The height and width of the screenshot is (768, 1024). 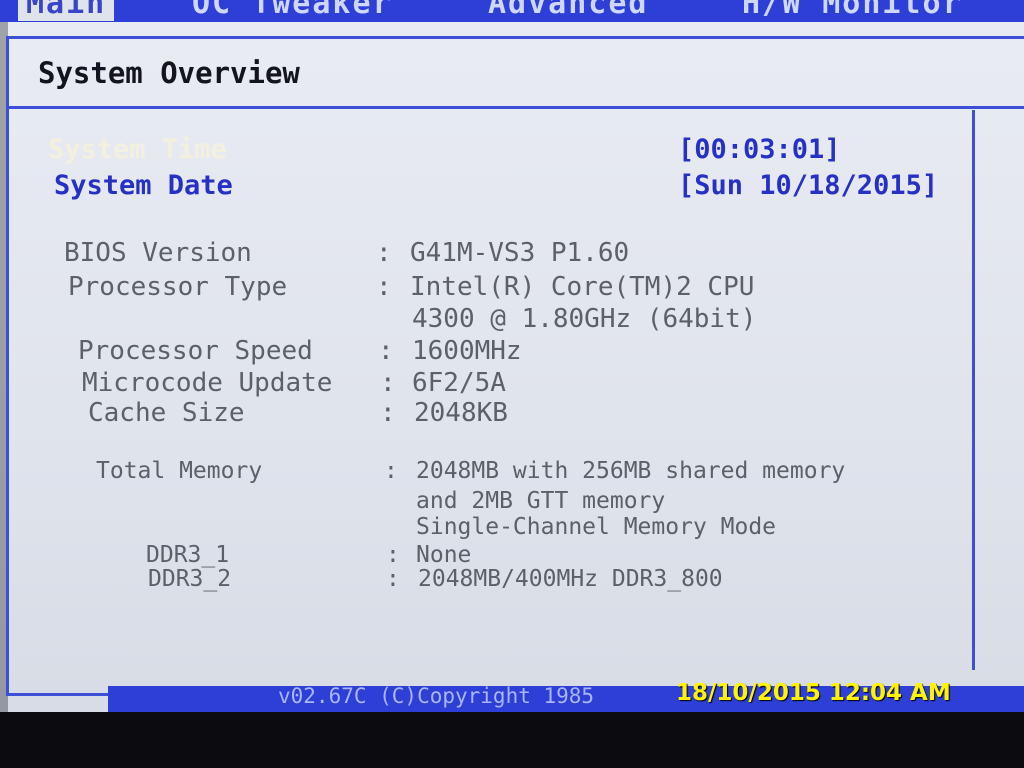 What do you see at coordinates (166, 413) in the screenshot?
I see `cache-size-label: Cache Size` at bounding box center [166, 413].